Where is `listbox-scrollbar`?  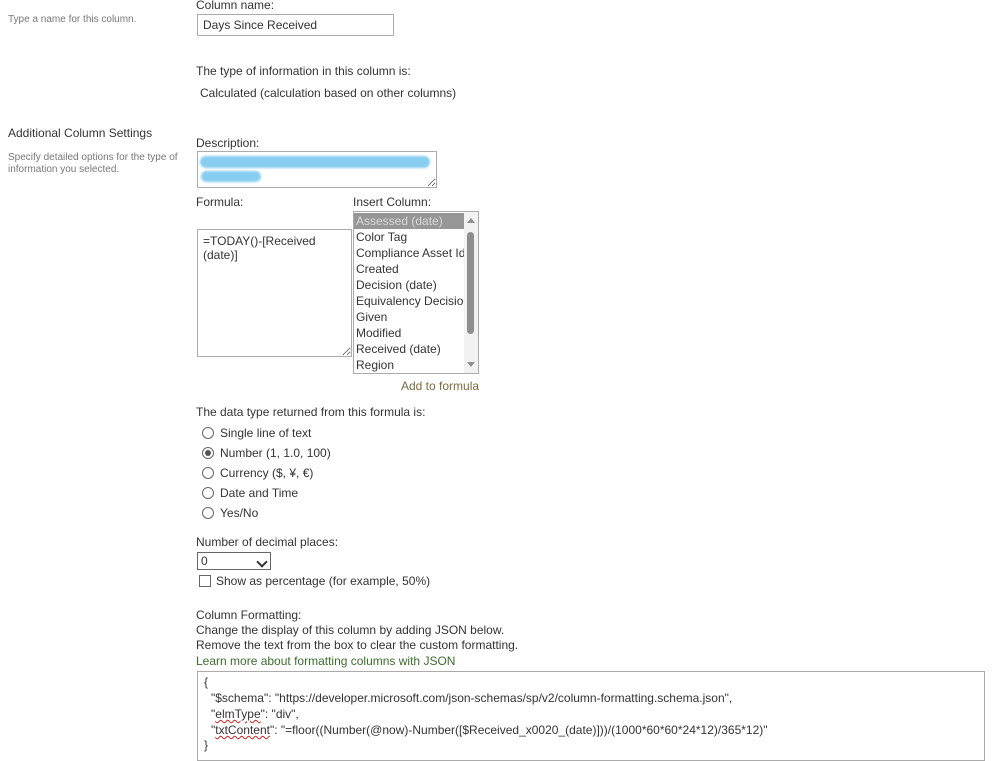 listbox-scrollbar is located at coordinates (471, 292).